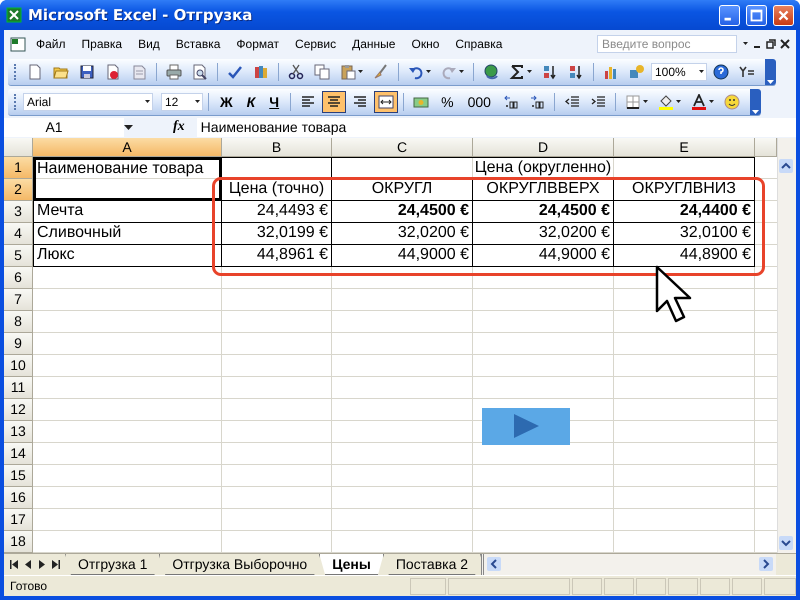 The image size is (800, 600). What do you see at coordinates (632, 102) in the screenshot?
I see `borders-icon` at bounding box center [632, 102].